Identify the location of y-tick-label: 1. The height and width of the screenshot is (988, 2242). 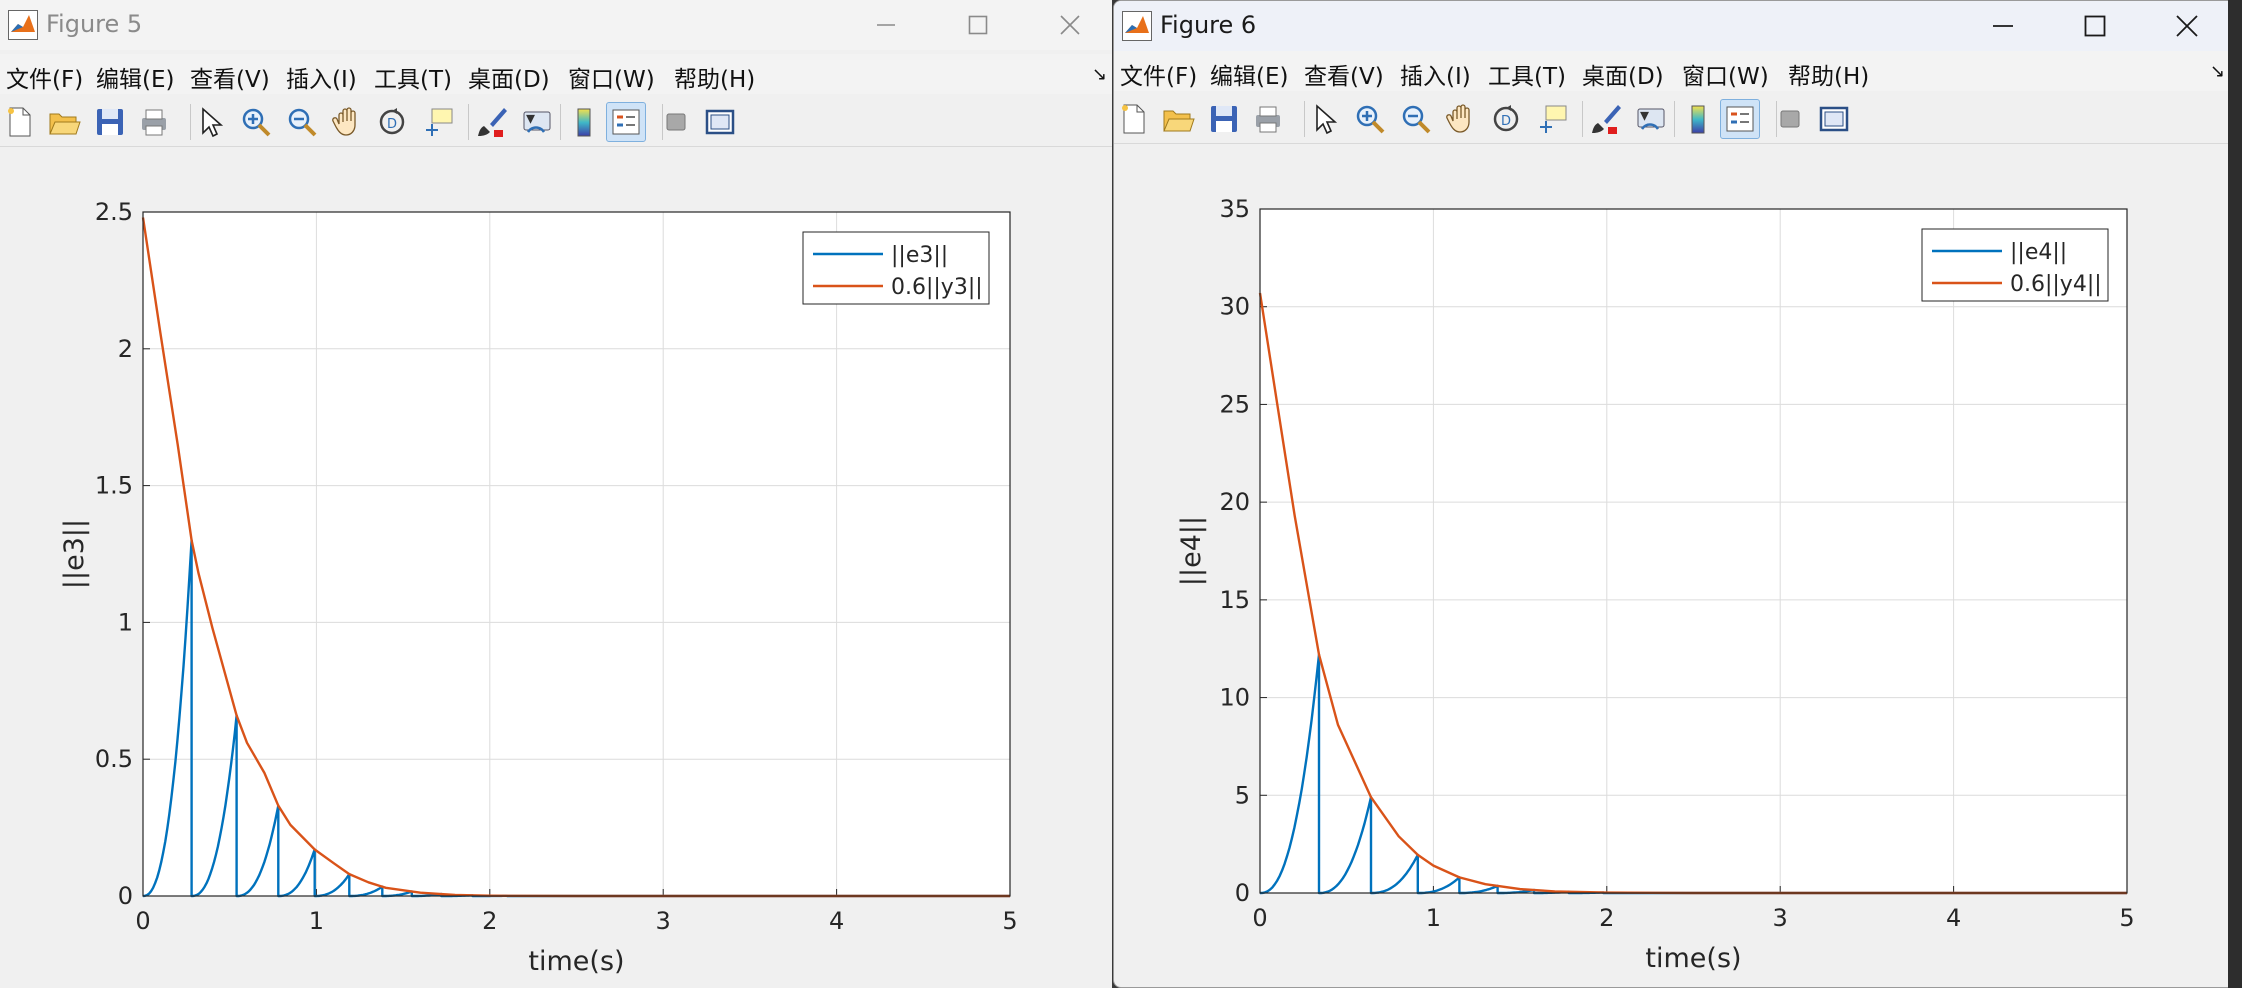
(125, 622).